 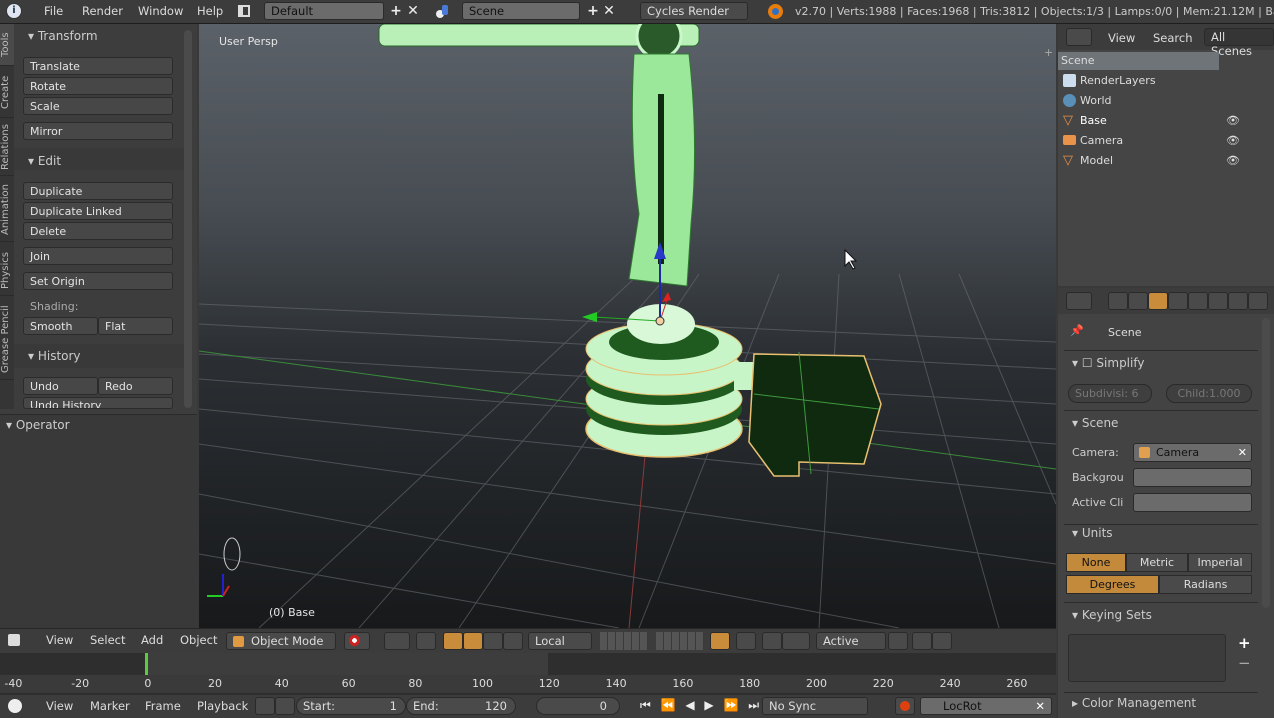 What do you see at coordinates (54, 359) in the screenshot?
I see `history-panel-header: ▾ History` at bounding box center [54, 359].